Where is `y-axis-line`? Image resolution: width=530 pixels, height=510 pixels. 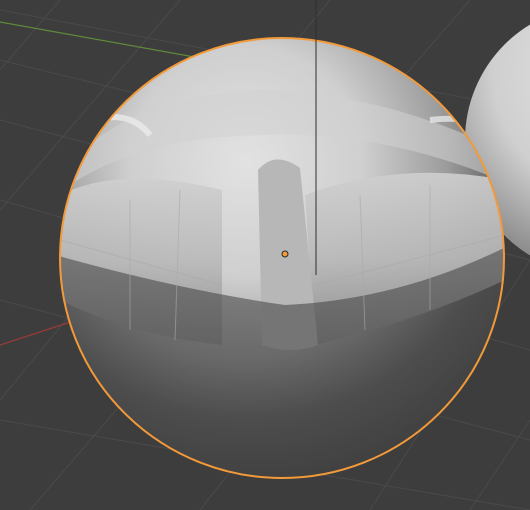
y-axis-line is located at coordinates (100, 40).